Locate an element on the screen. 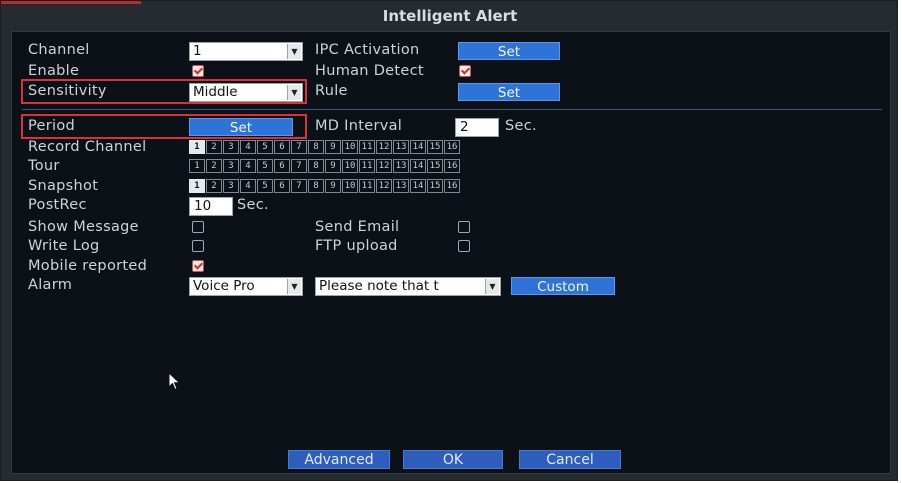  snapshot-checkbox-12: 12 is located at coordinates (384, 186).